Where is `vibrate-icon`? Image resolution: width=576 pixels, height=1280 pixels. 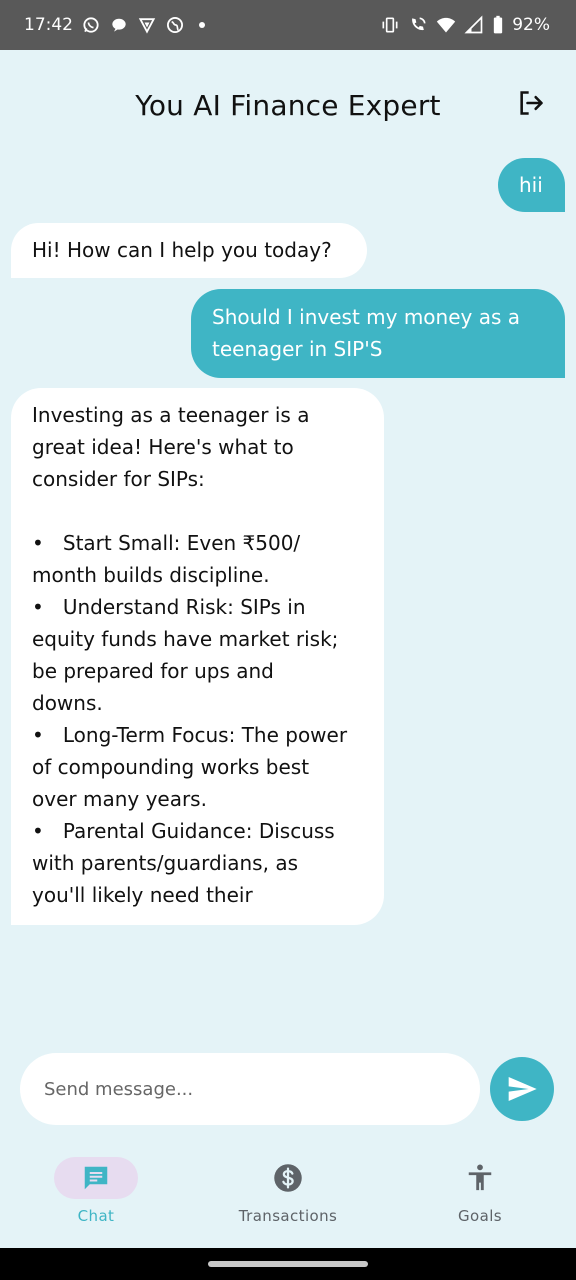
vibrate-icon is located at coordinates (390, 25).